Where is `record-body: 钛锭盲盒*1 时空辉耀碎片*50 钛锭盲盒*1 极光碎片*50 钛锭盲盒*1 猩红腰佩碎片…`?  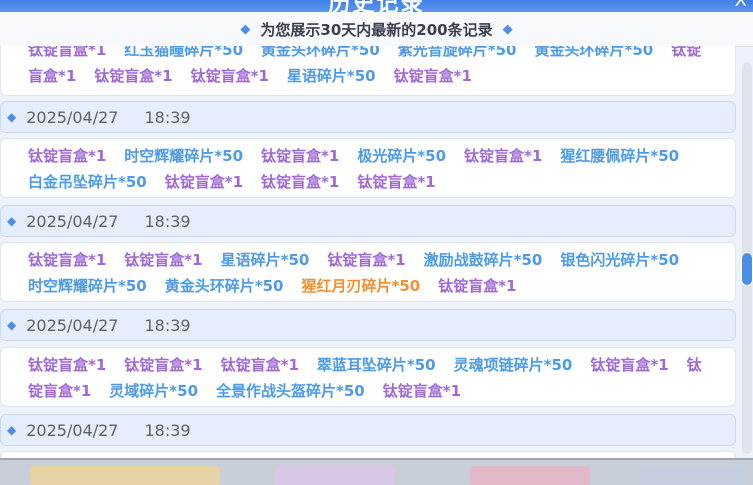
record-body: 钛锭盲盒*1 时空辉耀碎片*50 钛锭盲盒*1 极光碎片*50 钛锭盲盒*1 猩红腰佩碎片… is located at coordinates (368, 168).